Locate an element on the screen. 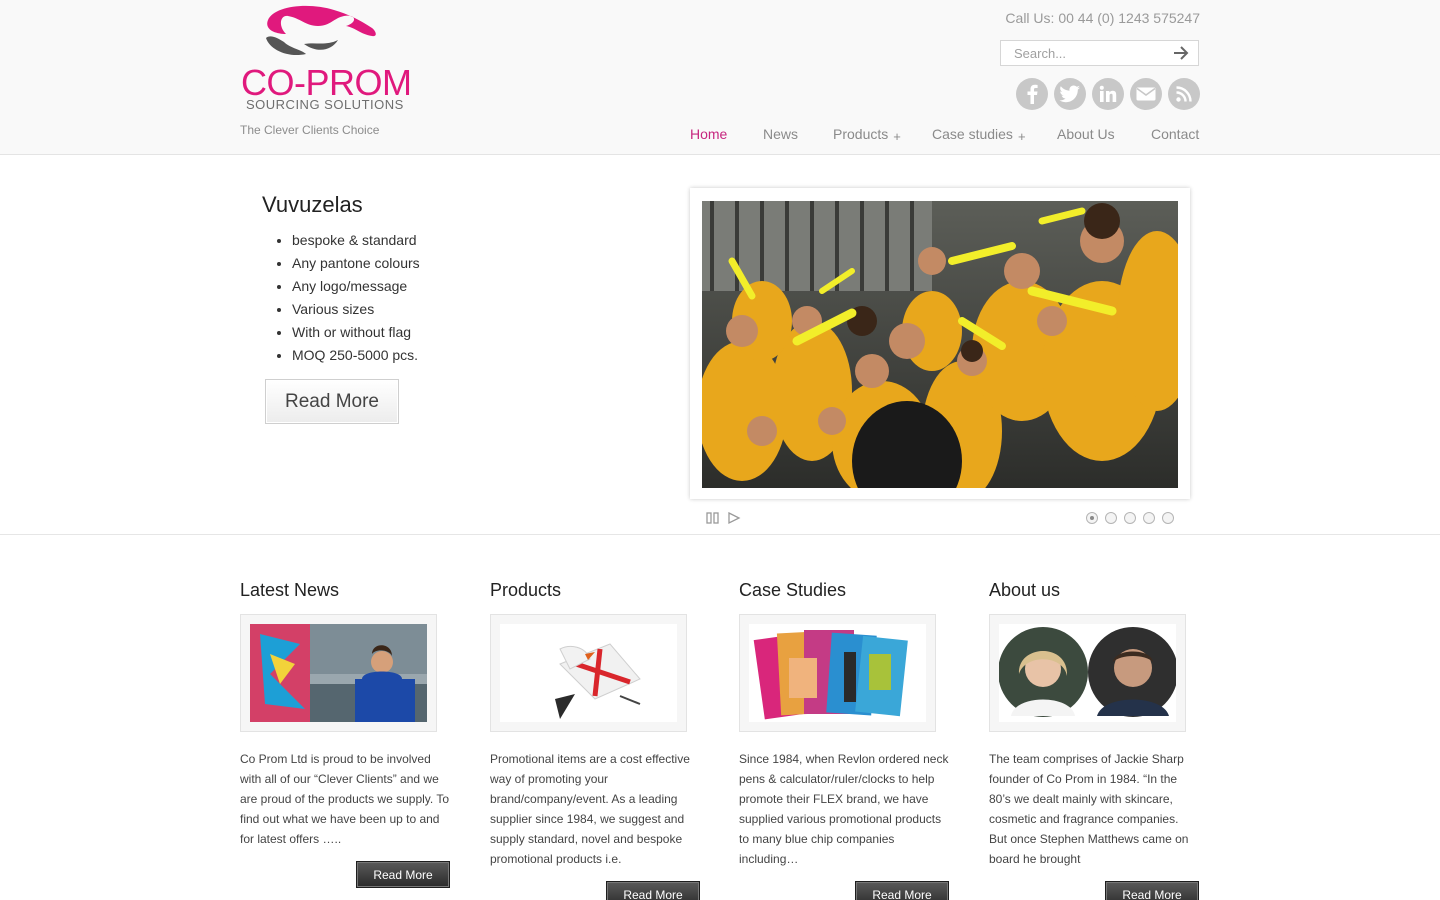 The width and height of the screenshot is (1440, 900). arrow-right-icon is located at coordinates (1181, 53).